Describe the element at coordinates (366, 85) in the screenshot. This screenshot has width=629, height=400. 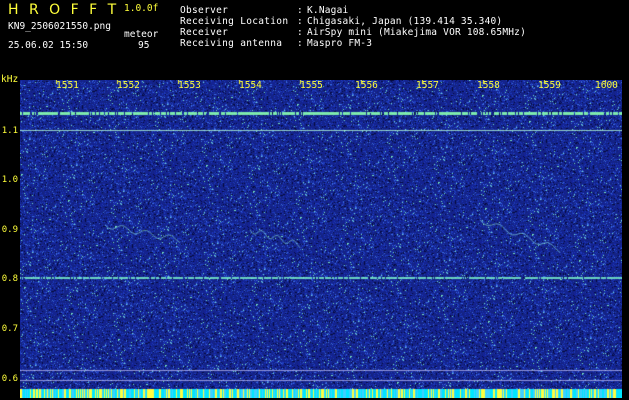
I see `x-tick-label: 1556` at that location.